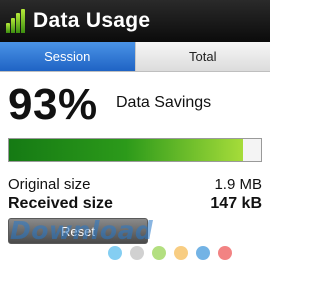 Image resolution: width=320 pixels, height=300 pixels. Describe the element at coordinates (164, 102) in the screenshot. I see `savings-label: Data Savings` at that location.